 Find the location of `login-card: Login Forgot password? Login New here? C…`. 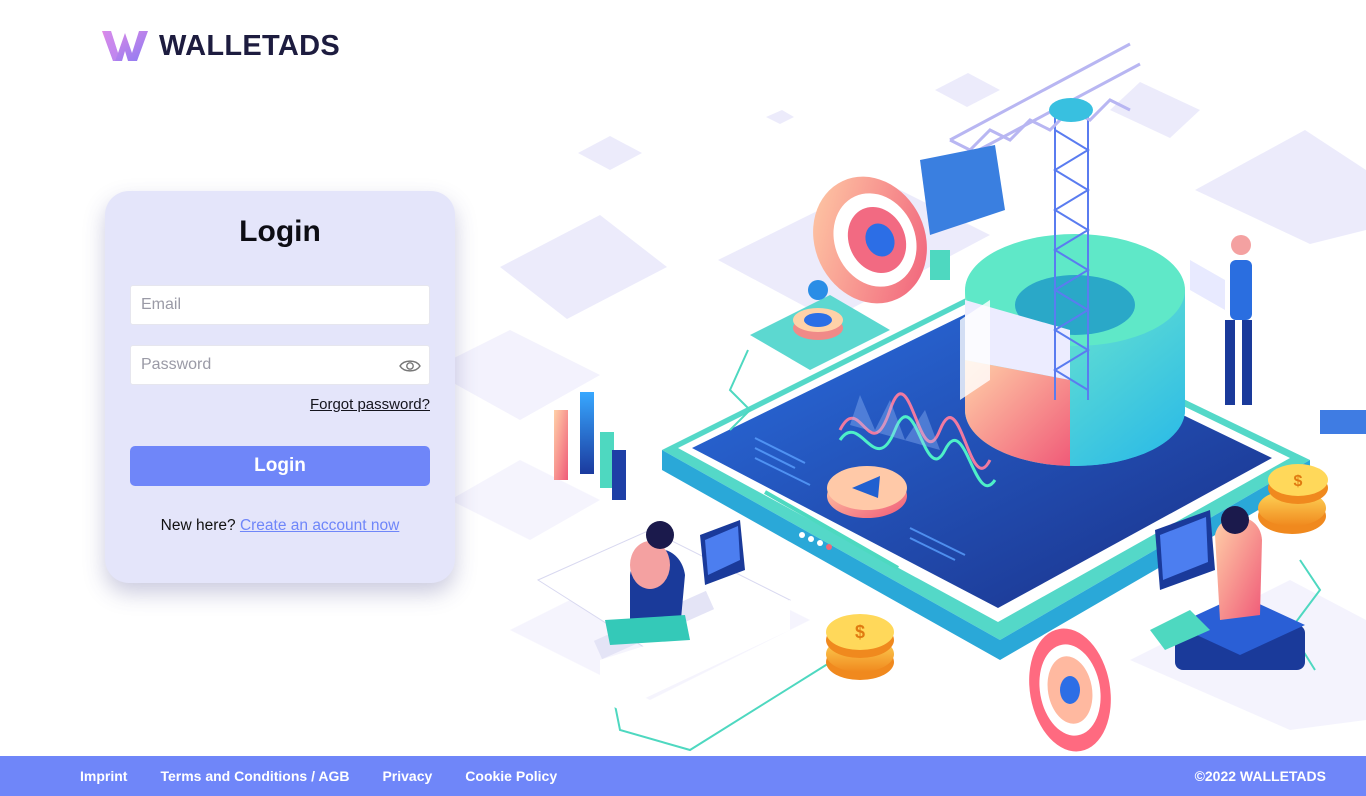

login-card: Login Forgot password? Login New here? C… is located at coordinates (280, 387).